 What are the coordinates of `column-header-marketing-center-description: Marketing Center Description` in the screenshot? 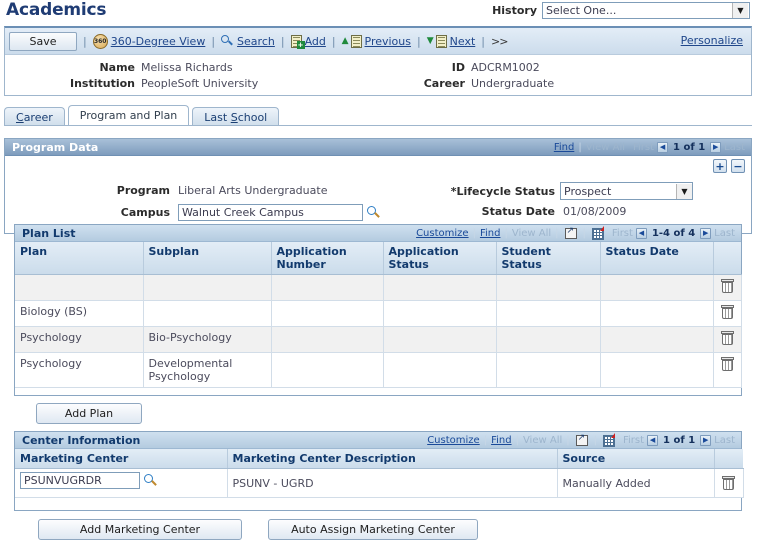 It's located at (392, 459).